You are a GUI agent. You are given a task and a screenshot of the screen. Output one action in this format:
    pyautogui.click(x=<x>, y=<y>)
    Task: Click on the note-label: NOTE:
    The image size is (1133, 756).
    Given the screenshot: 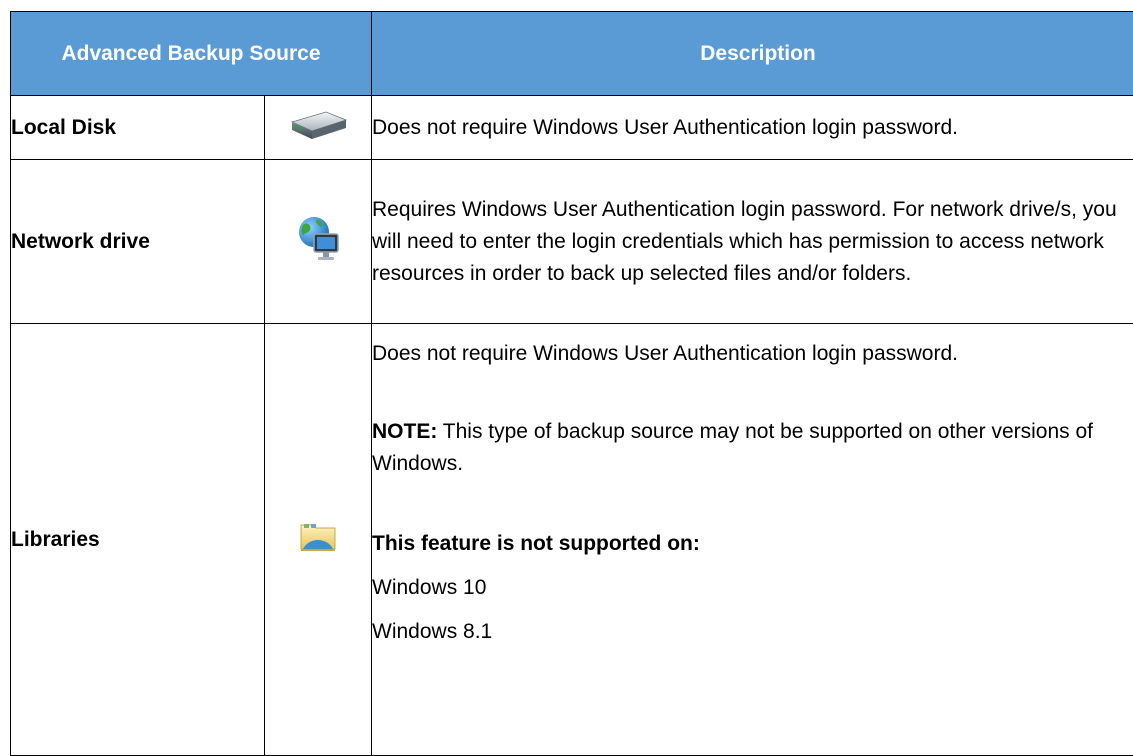 What is the action you would take?
    pyautogui.click(x=404, y=431)
    